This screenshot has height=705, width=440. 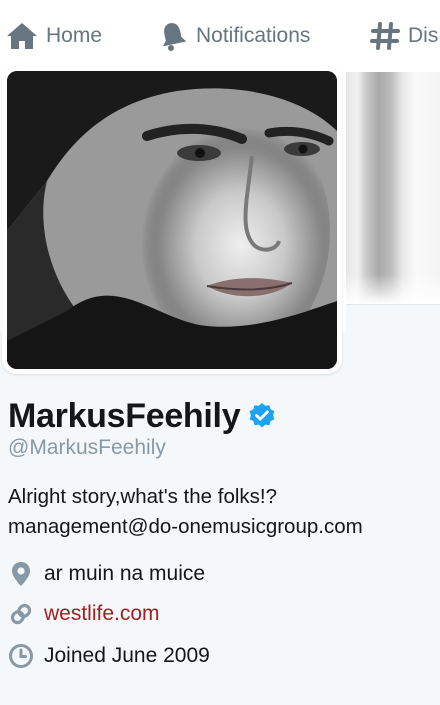 What do you see at coordinates (174, 37) in the screenshot?
I see `bell-icon` at bounding box center [174, 37].